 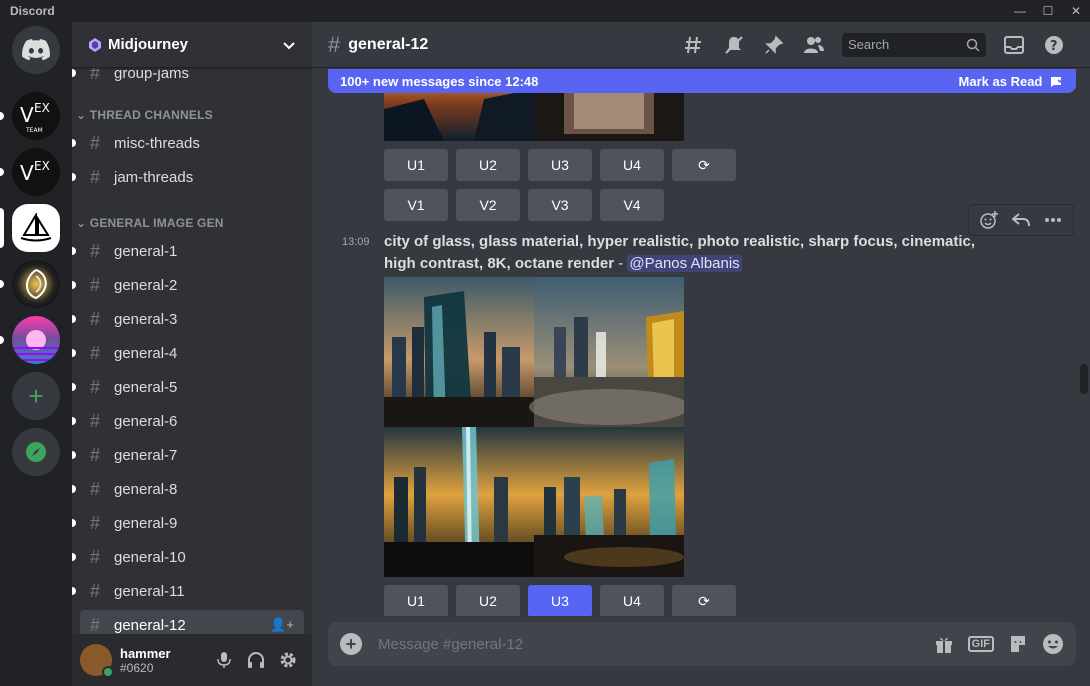 What do you see at coordinates (188, 557) in the screenshot?
I see `channel-general-10: # general-10` at bounding box center [188, 557].